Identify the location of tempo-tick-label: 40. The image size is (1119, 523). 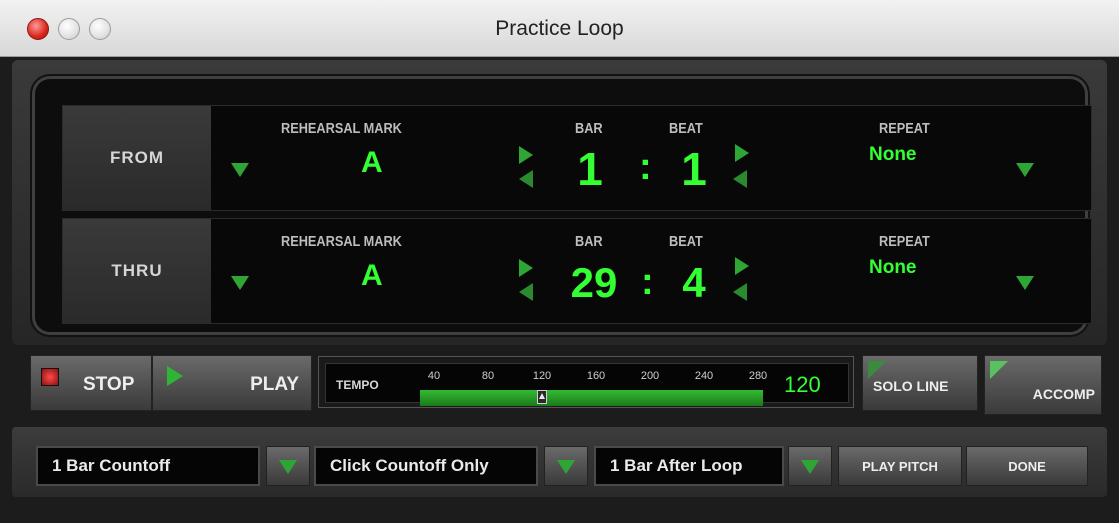
(434, 376).